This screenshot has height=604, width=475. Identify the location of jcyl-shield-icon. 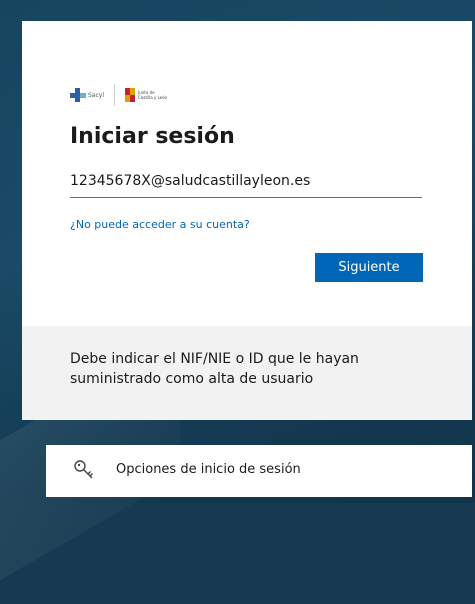
(130, 95).